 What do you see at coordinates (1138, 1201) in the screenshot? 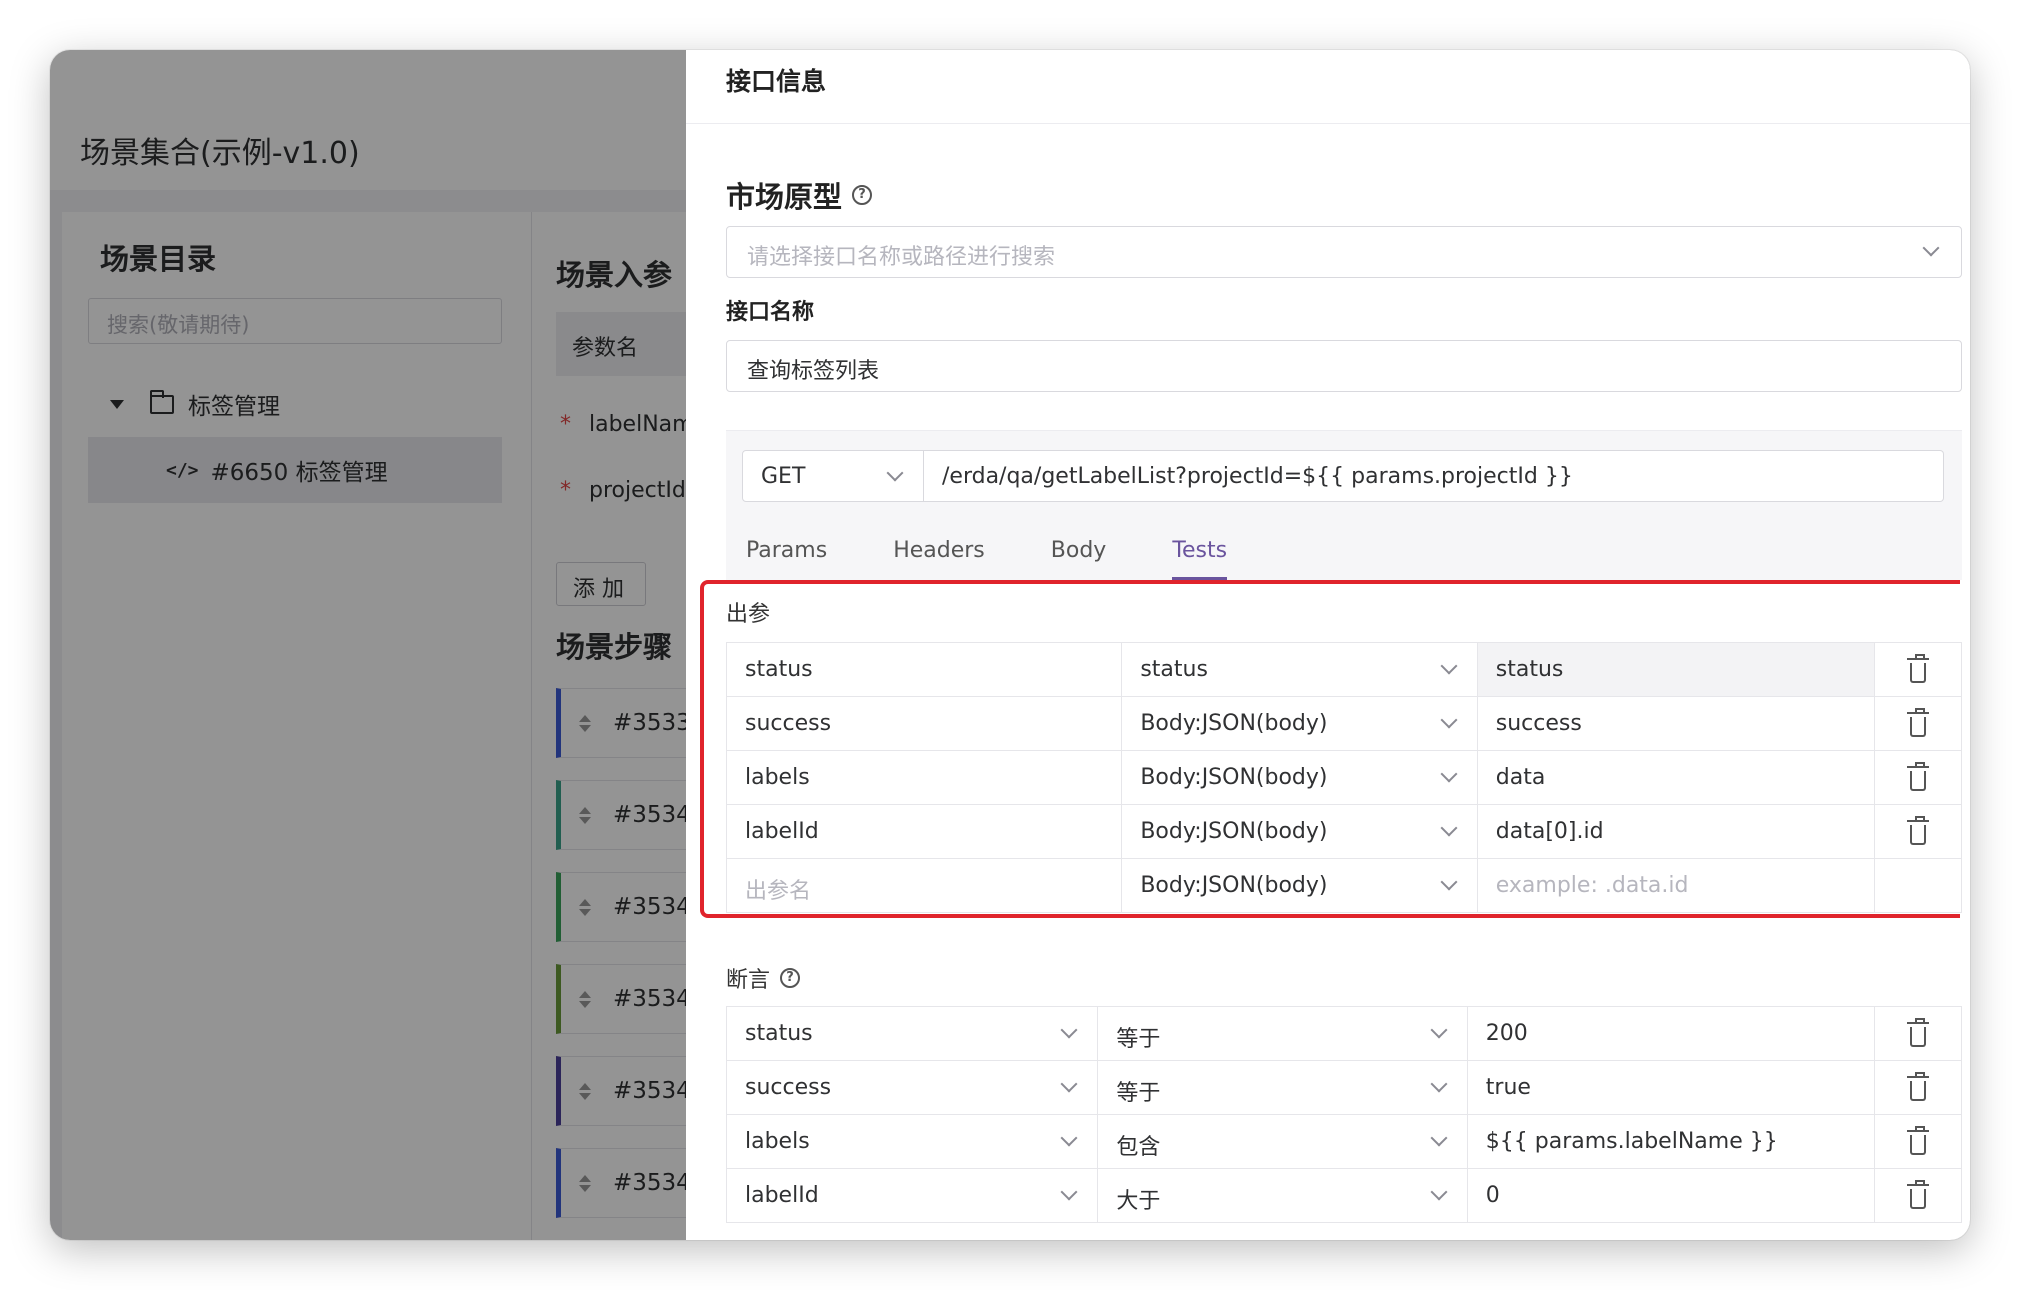
I see `assert-op-value: 大于` at bounding box center [1138, 1201].